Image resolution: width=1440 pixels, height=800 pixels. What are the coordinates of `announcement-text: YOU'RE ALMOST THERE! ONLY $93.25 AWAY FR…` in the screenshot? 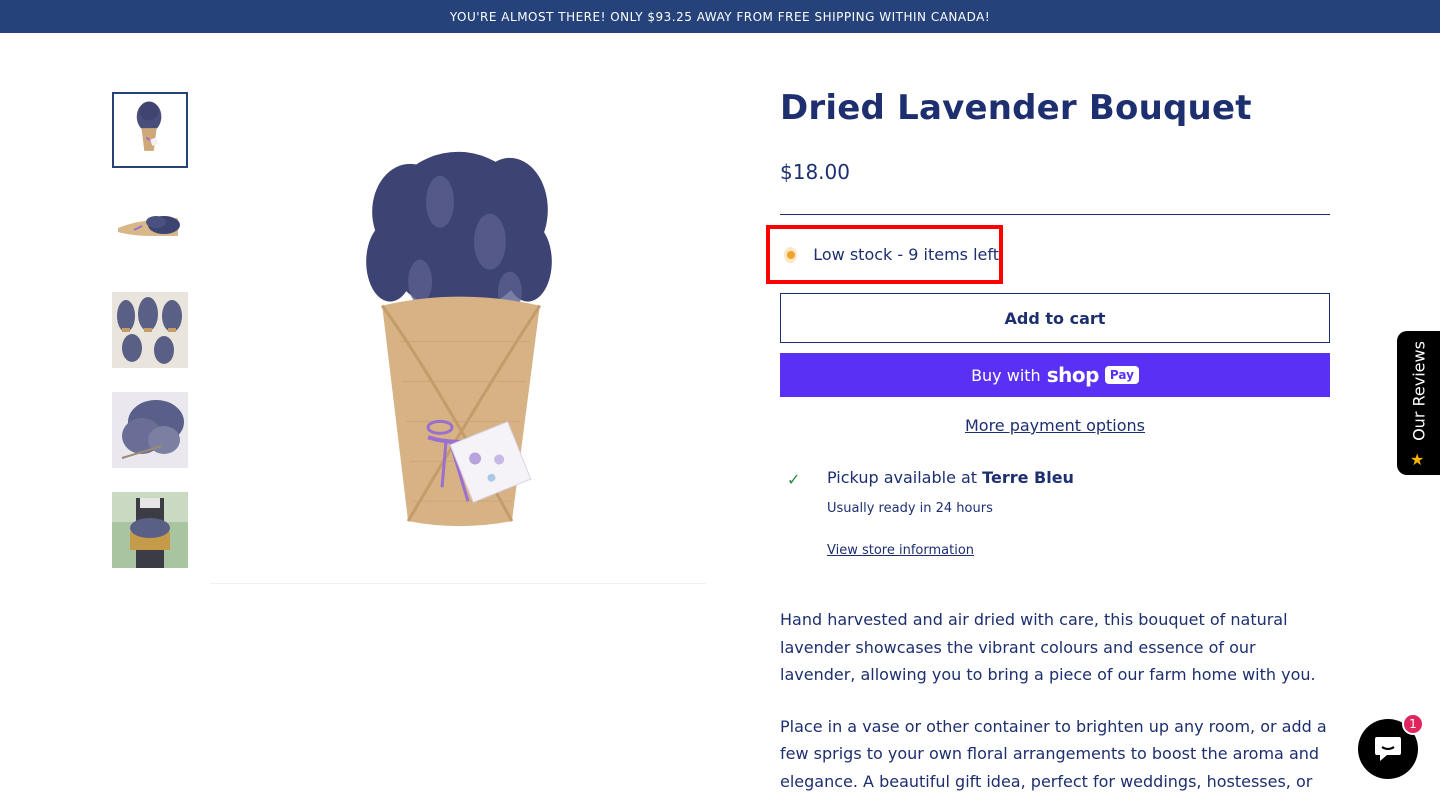 It's located at (720, 16).